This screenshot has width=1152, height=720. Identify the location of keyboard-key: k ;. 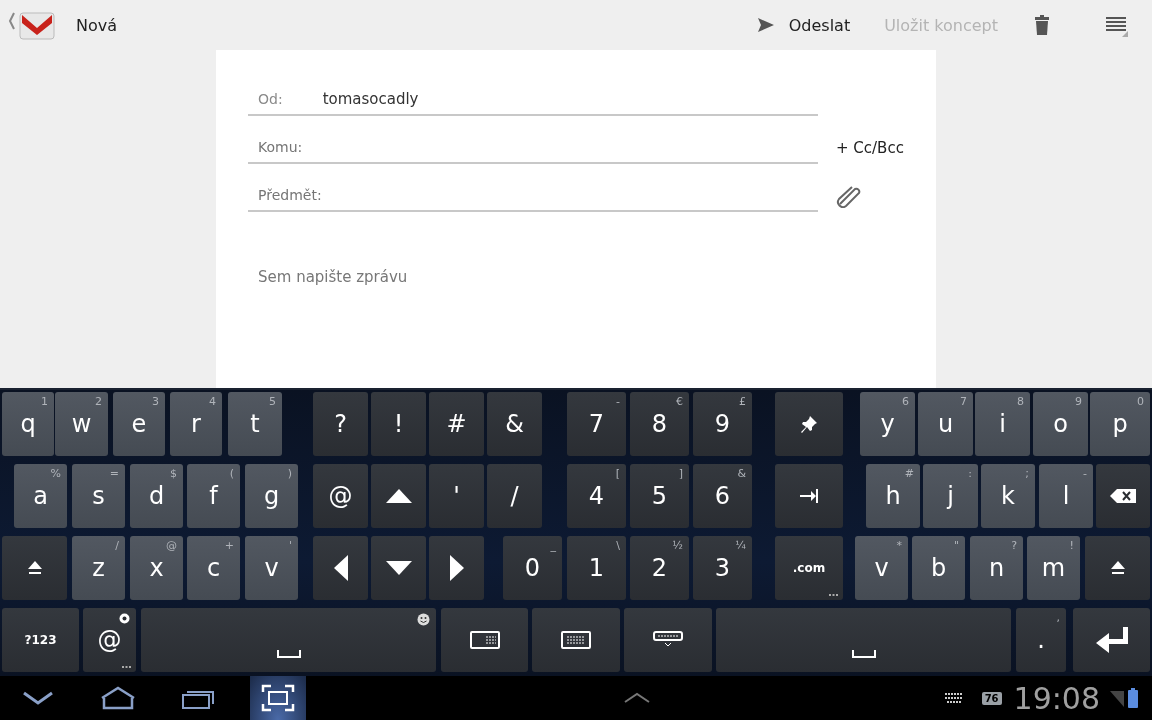
(1008, 496).